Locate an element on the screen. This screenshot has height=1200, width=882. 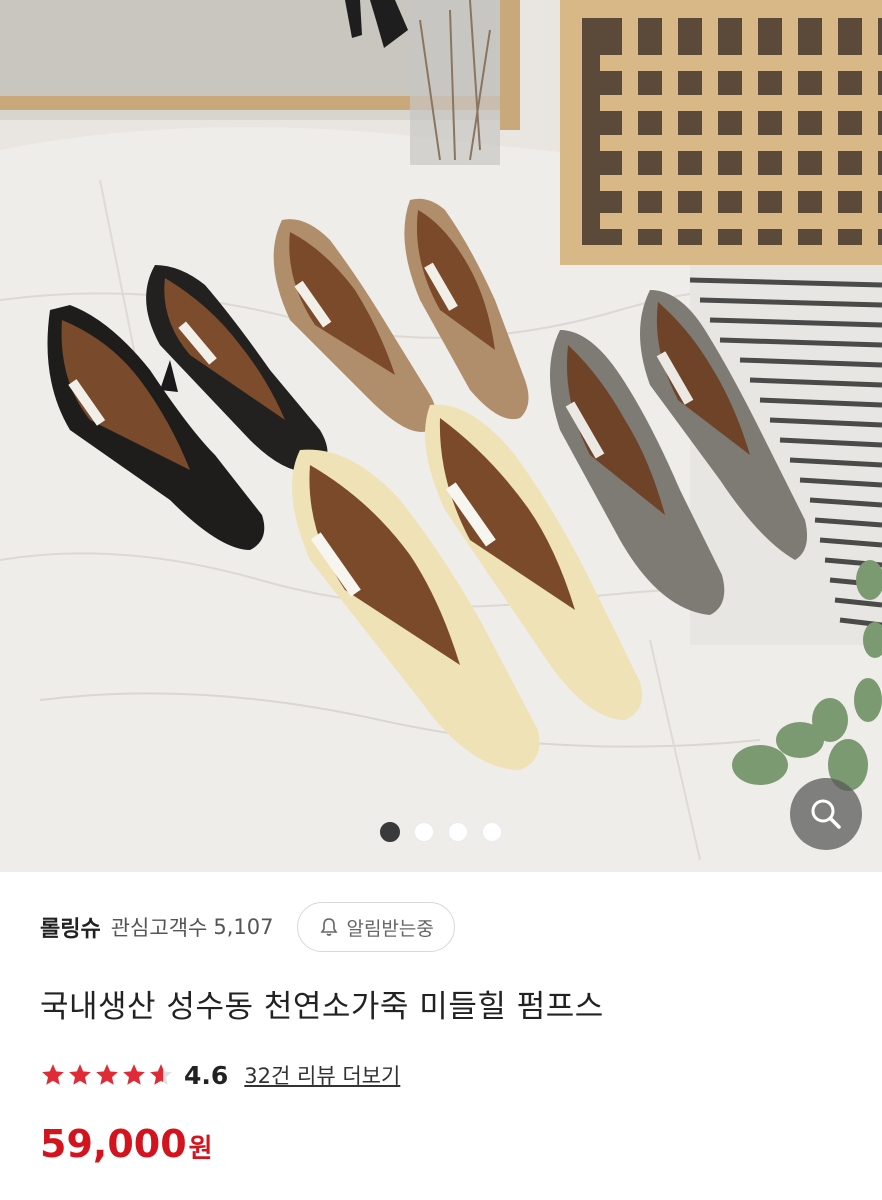
price-row: 59,000 원 is located at coordinates (441, 1144).